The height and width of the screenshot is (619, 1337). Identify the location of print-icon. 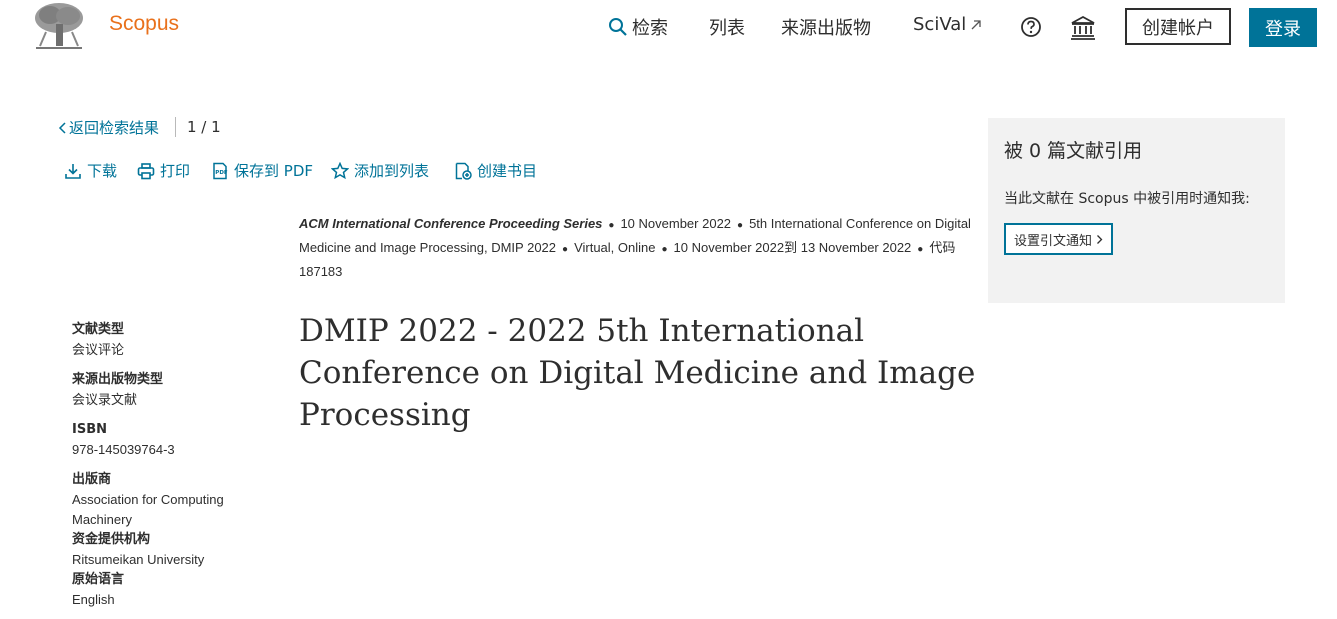
(146, 170).